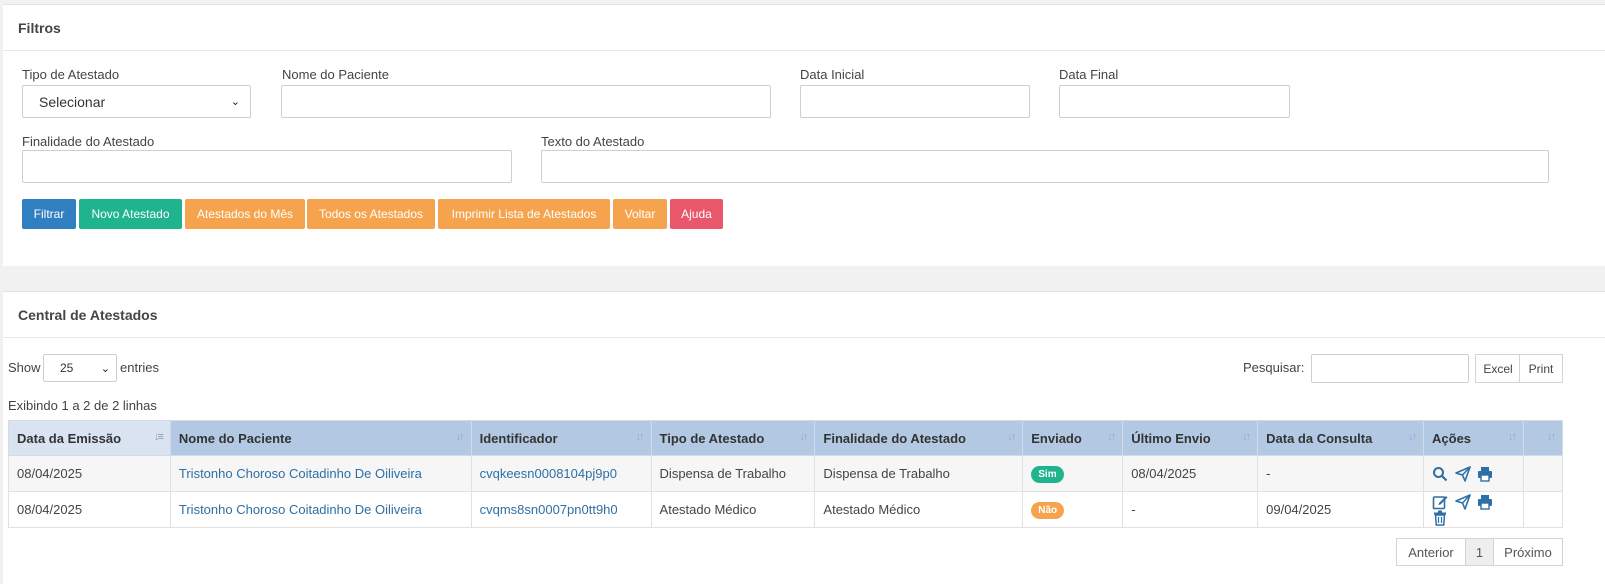 This screenshot has width=1605, height=584. Describe the element at coordinates (67, 368) in the screenshot. I see `entries-value: 25` at that location.